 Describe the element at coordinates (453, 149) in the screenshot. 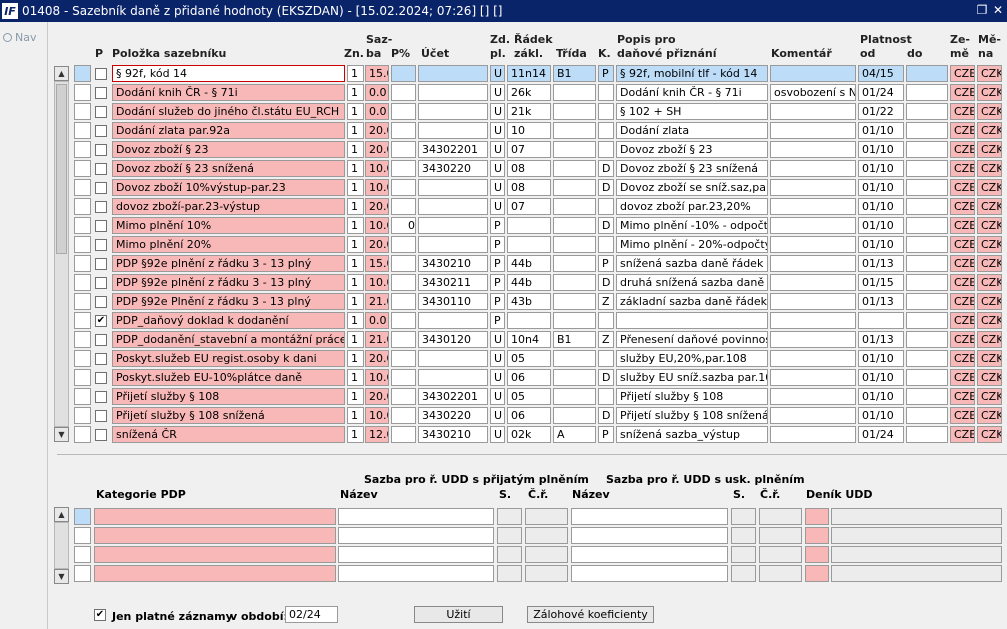

I see `field-ucet: 34302201` at that location.